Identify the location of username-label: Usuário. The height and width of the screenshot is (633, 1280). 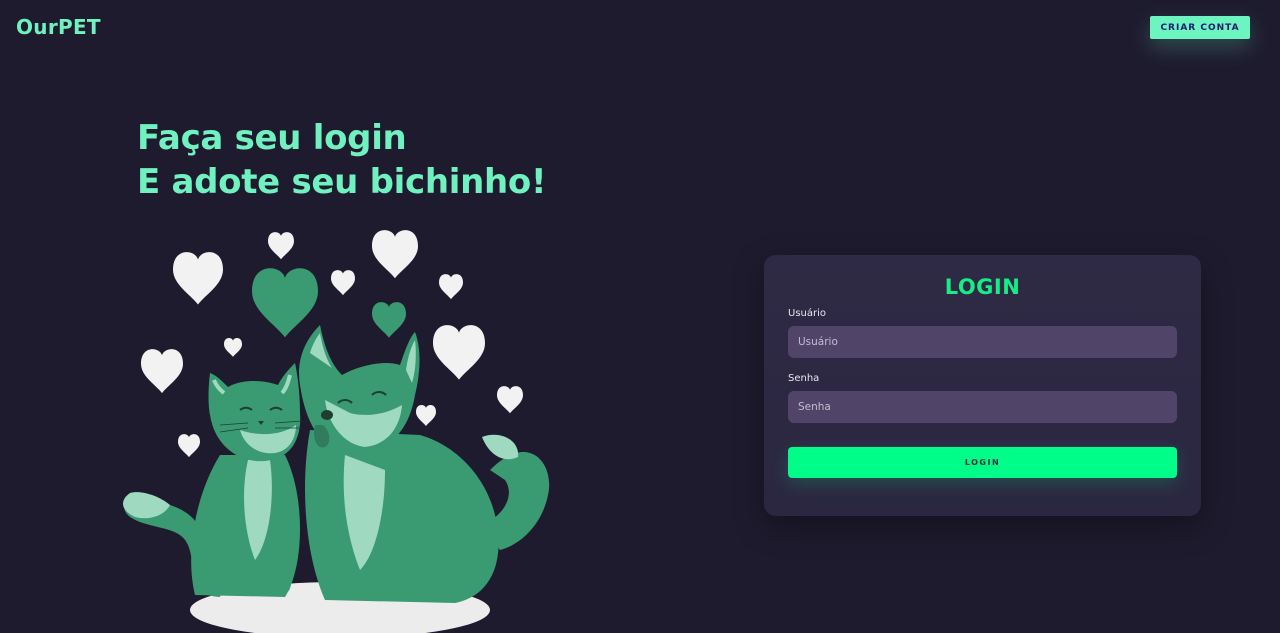
(807, 313).